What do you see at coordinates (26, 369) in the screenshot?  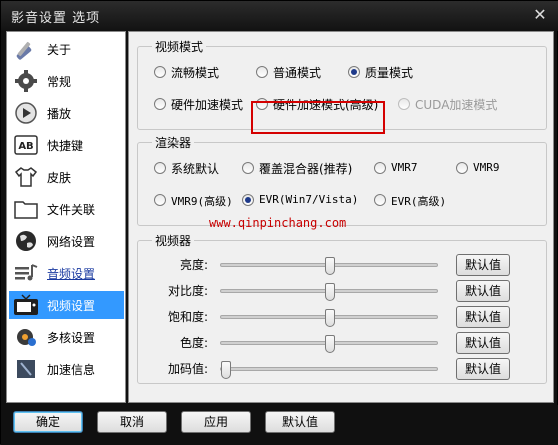 I see `chip-icon` at bounding box center [26, 369].